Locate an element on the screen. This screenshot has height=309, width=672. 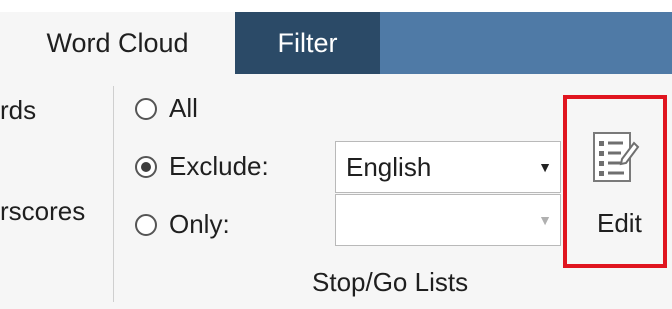
stop-go-lists-group-label: Stop/Go Lists is located at coordinates (390, 282).